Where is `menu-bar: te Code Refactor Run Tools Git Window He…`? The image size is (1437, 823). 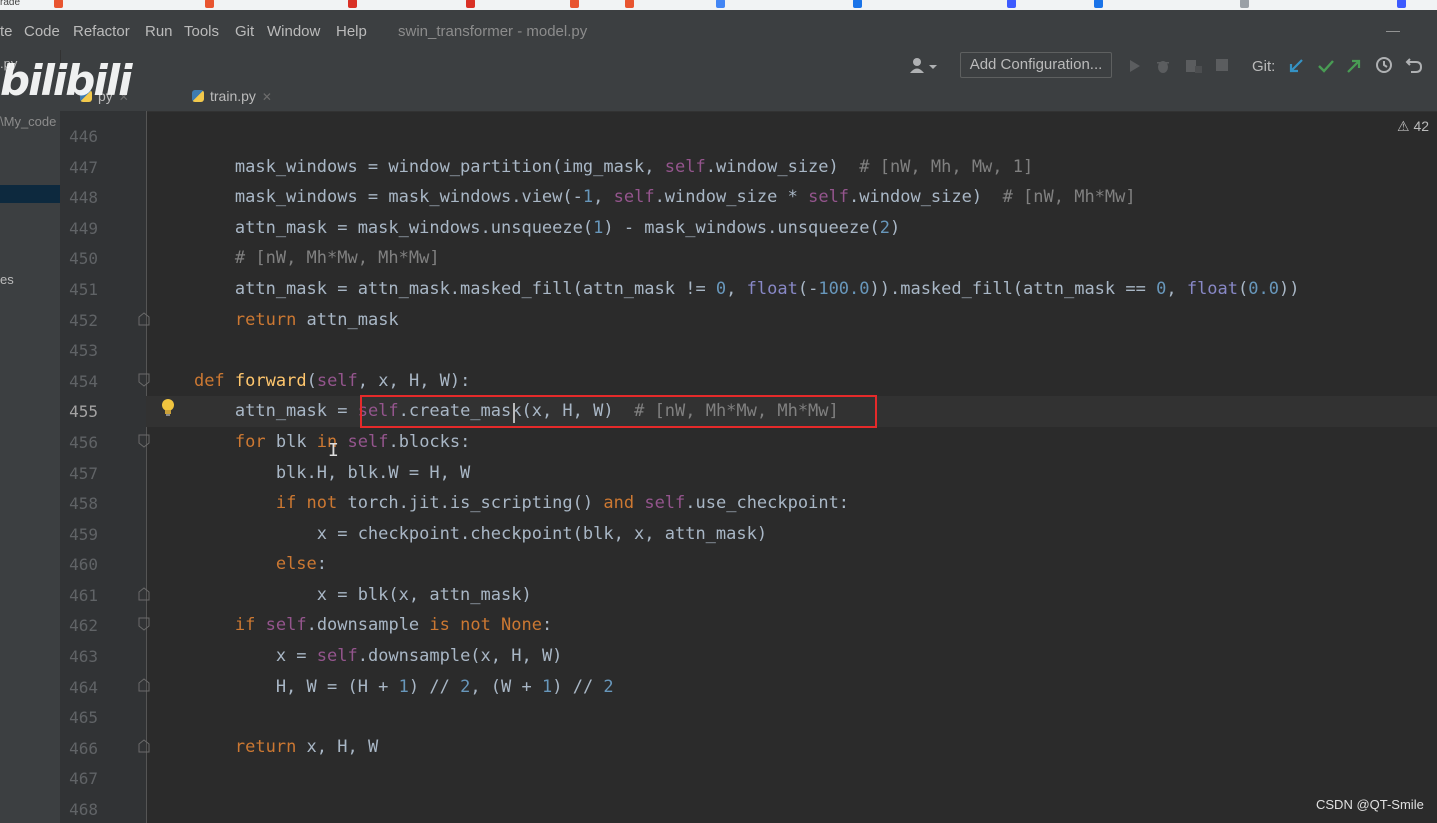
menu-bar: te Code Refactor Run Tools Git Window He… is located at coordinates (718, 30).